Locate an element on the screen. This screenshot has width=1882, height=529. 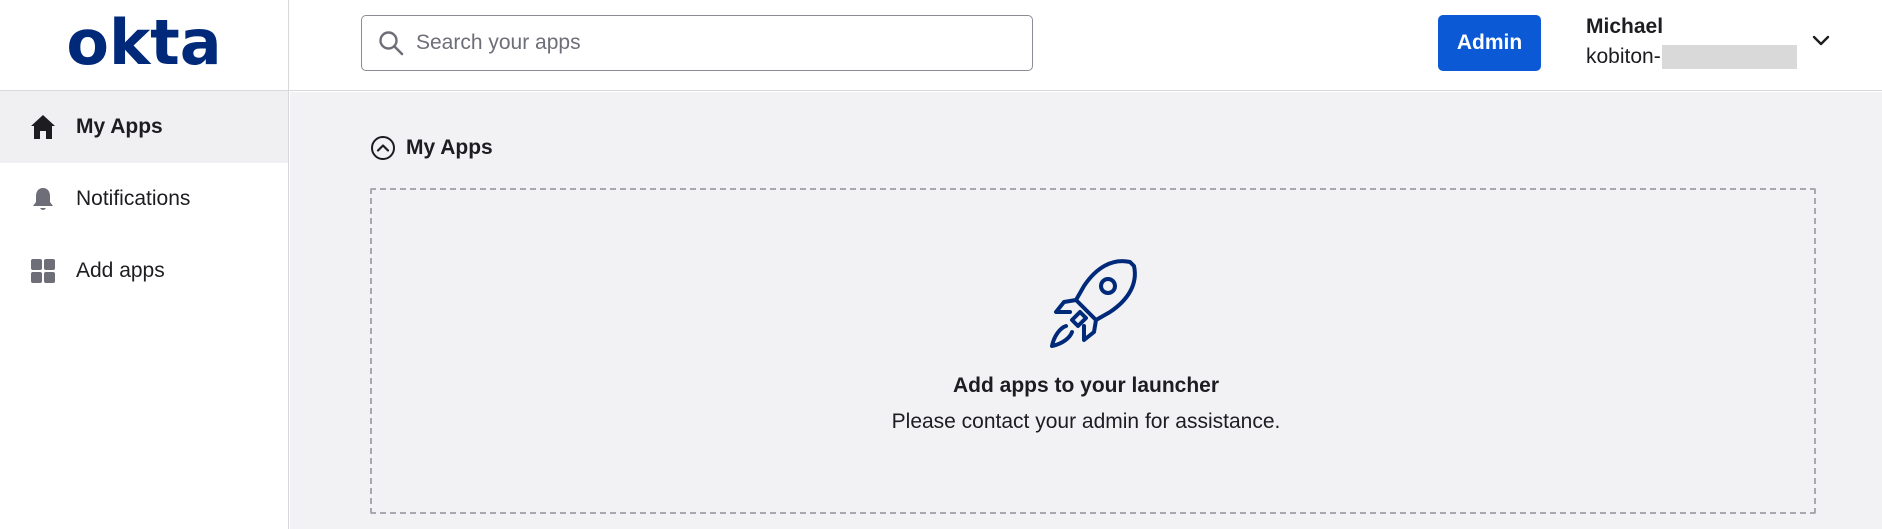
admin-button: Admin is located at coordinates (1489, 43).